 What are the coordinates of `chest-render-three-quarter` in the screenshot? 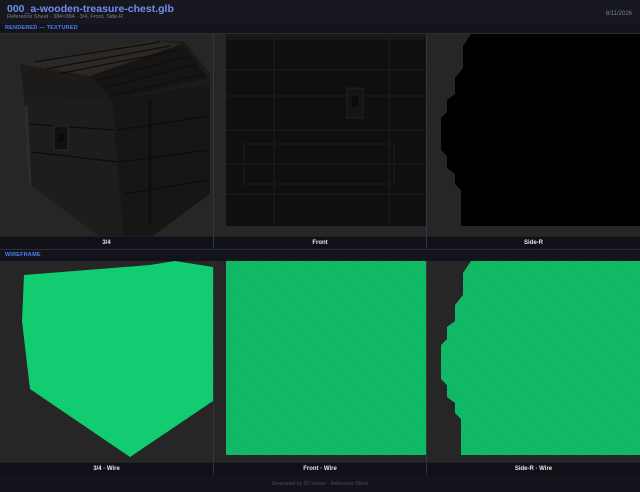 It's located at (106, 135).